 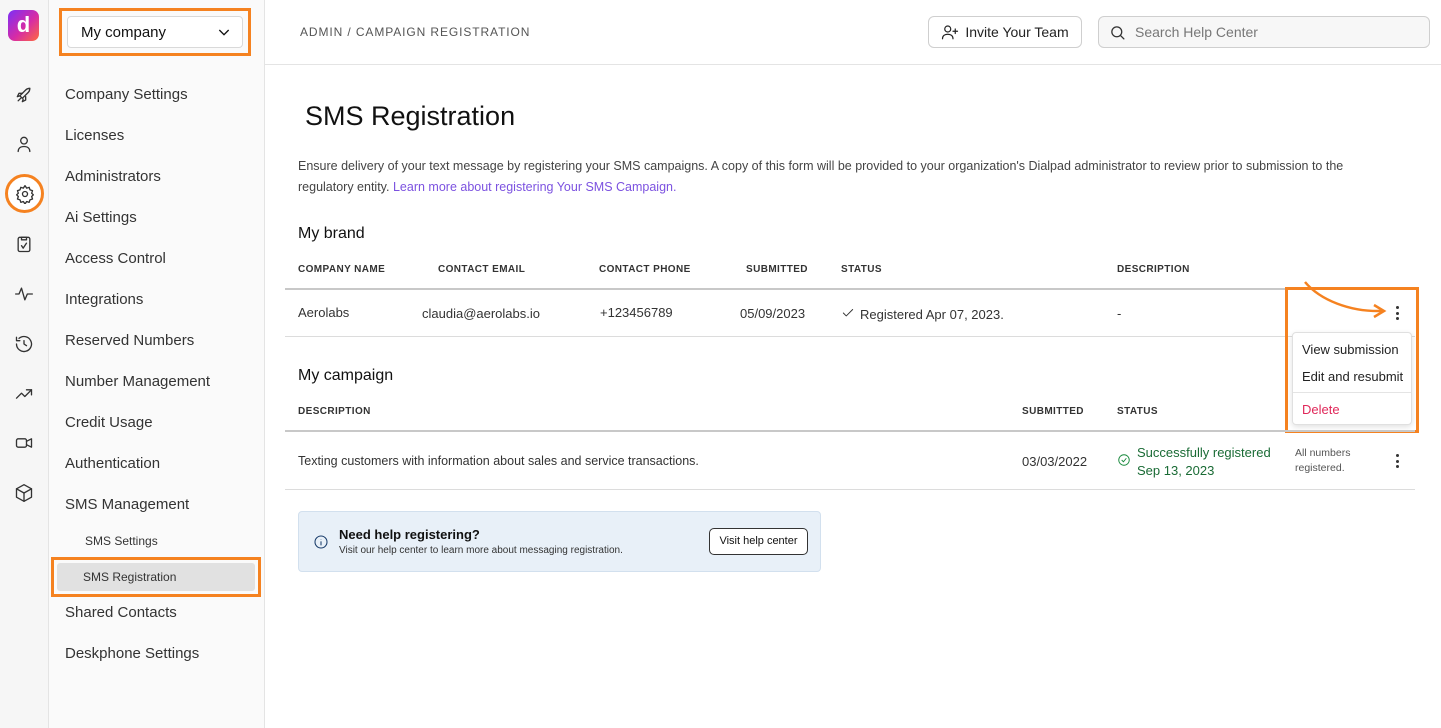 What do you see at coordinates (645, 269) in the screenshot?
I see `column-header-contact-phone: CONTACT PHONE` at bounding box center [645, 269].